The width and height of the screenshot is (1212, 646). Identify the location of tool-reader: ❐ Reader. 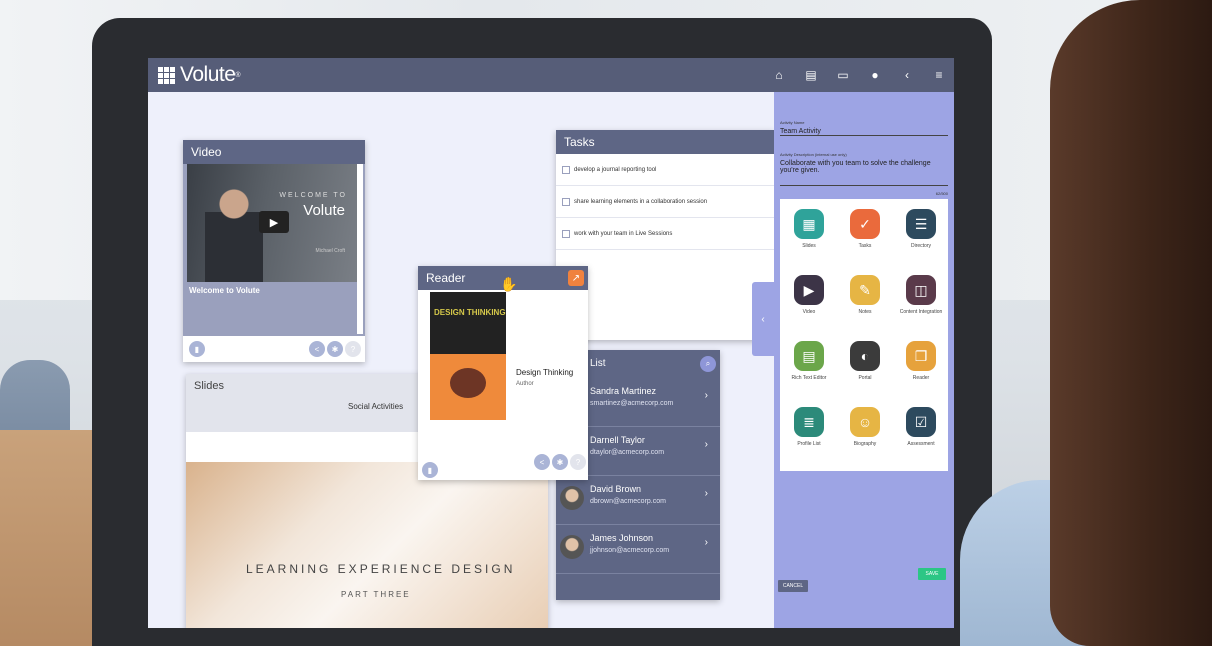
(921, 361).